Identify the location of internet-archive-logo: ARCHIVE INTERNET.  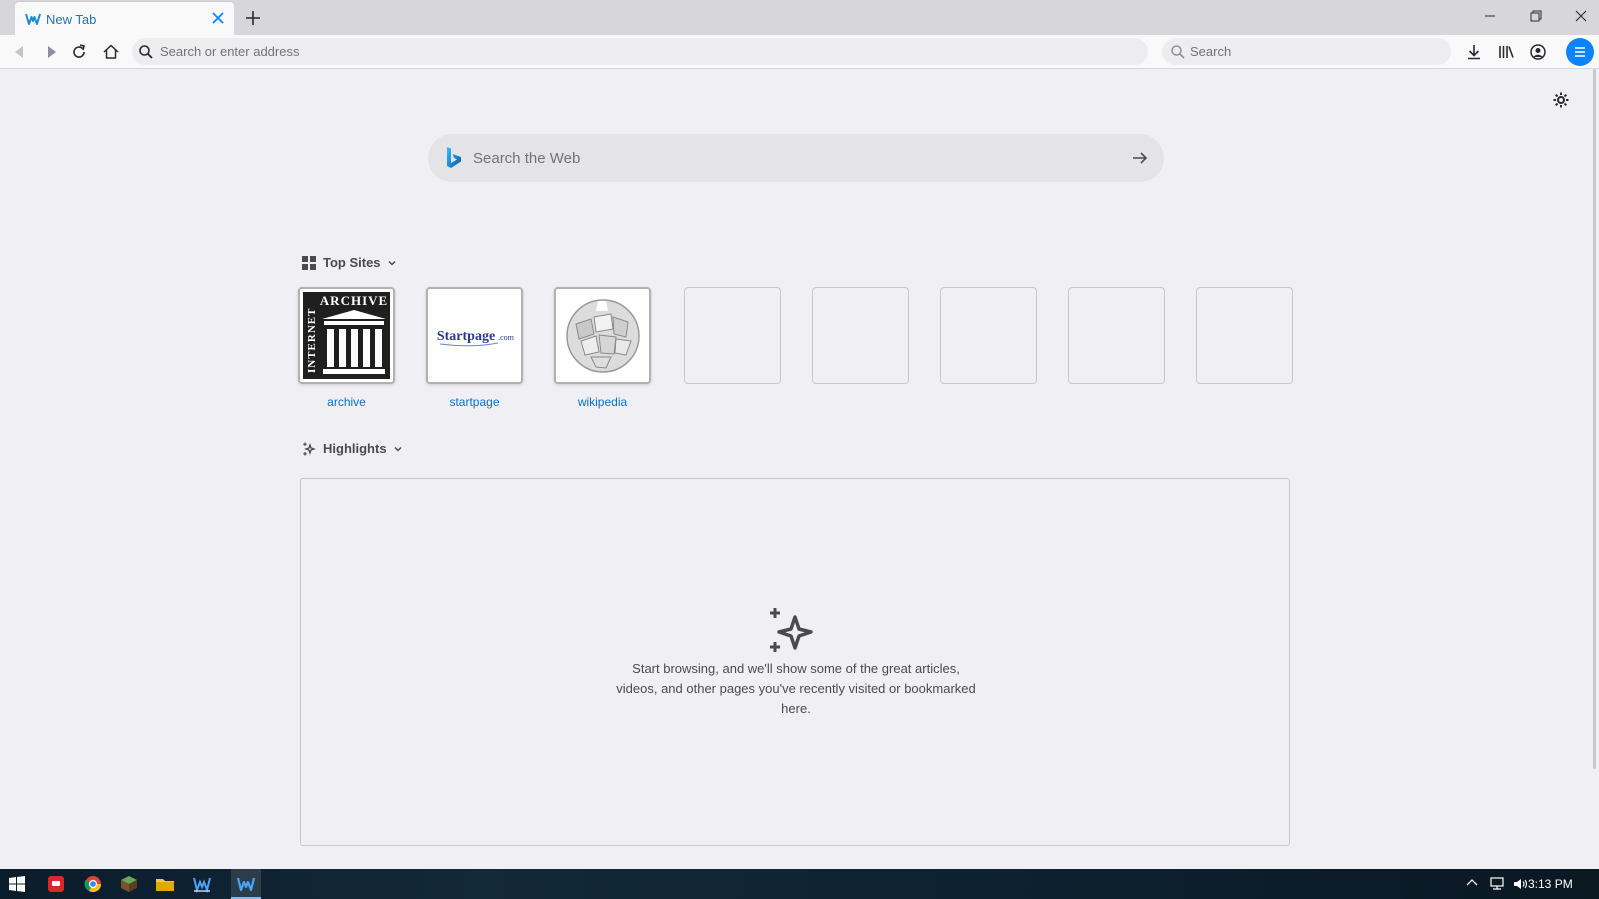
(346, 335).